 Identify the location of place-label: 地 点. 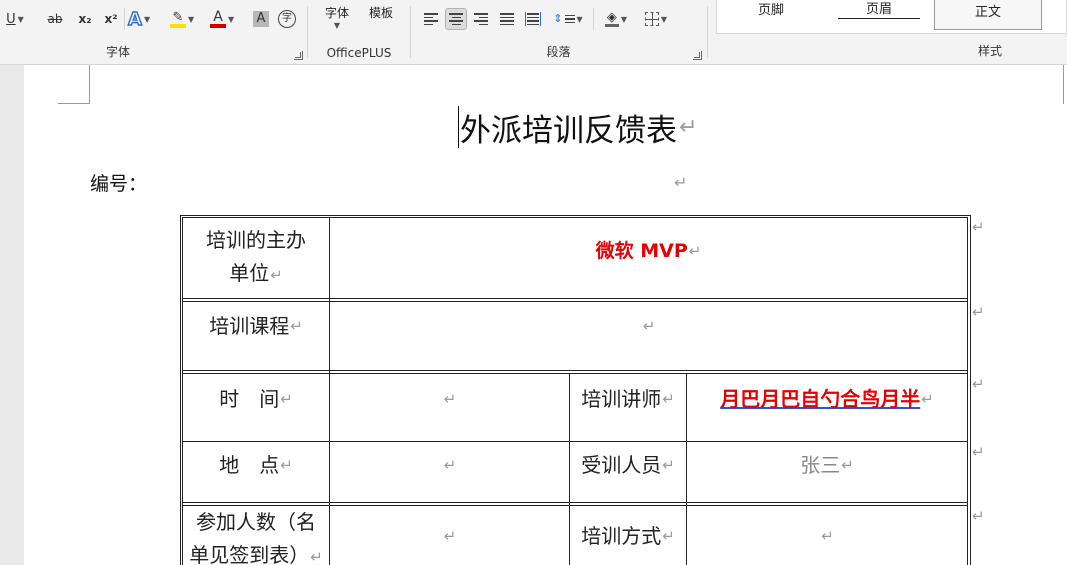
(249, 464).